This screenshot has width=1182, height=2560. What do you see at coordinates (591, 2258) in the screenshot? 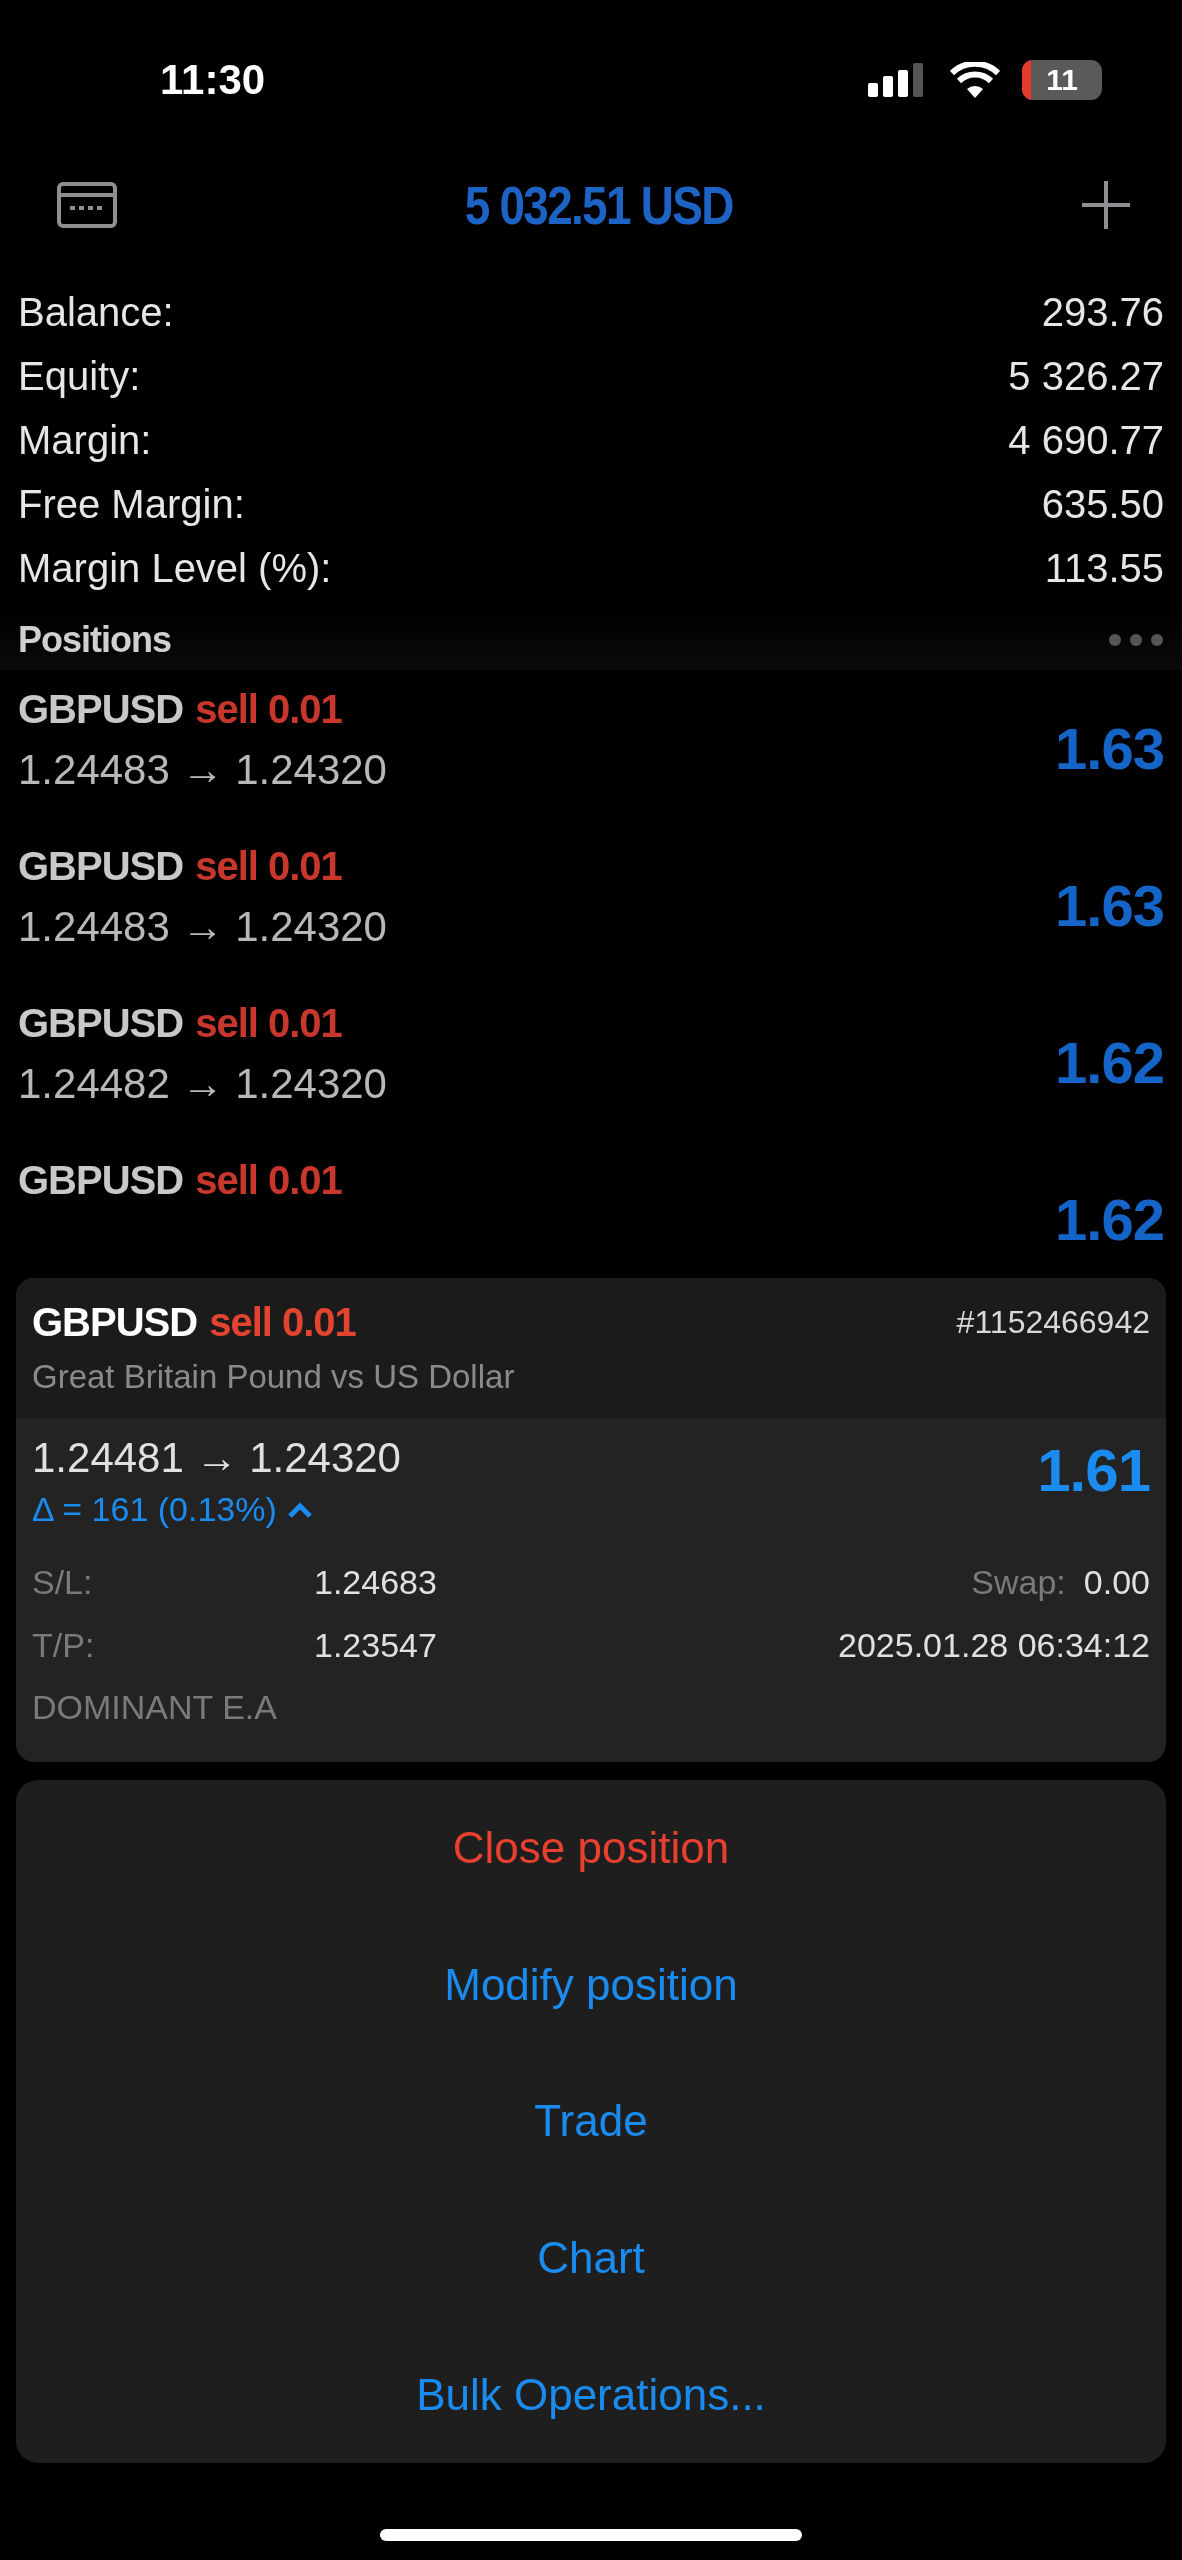
I see `action-button: Chart` at bounding box center [591, 2258].